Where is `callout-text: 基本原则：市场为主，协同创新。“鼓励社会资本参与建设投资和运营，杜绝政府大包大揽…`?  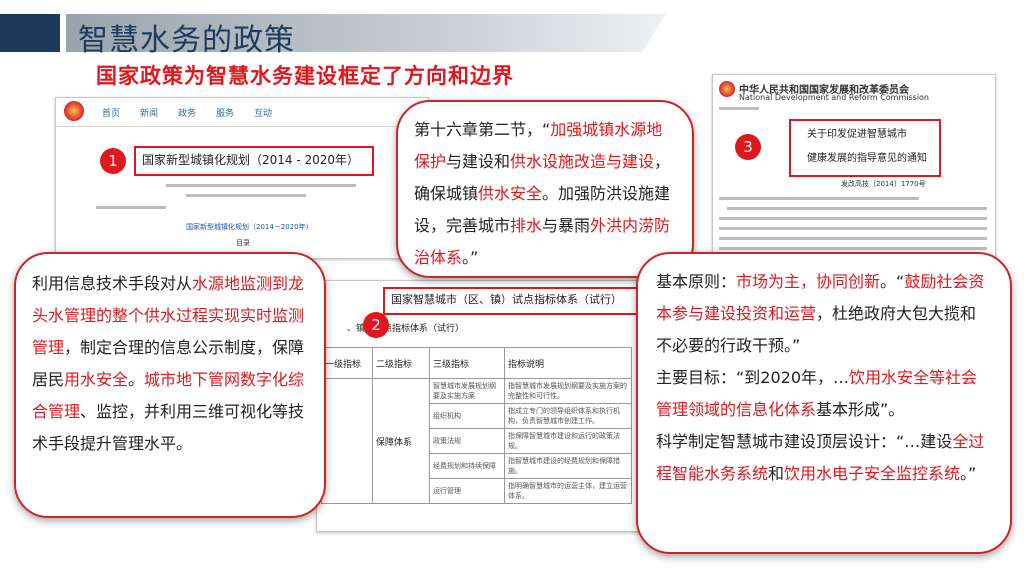
callout-text: 基本原则：市场为主，协同创新。“鼓励社会资本参与建设投资和运营，杜绝政府大包大揽… is located at coordinates (824, 378).